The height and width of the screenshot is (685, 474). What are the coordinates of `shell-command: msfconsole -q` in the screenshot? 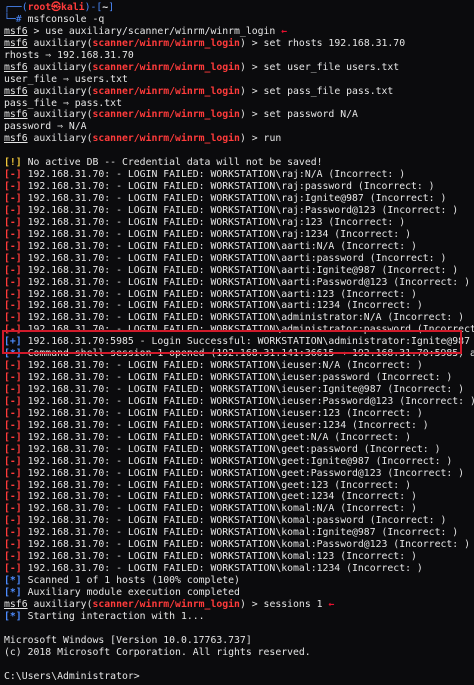 It's located at (66, 19).